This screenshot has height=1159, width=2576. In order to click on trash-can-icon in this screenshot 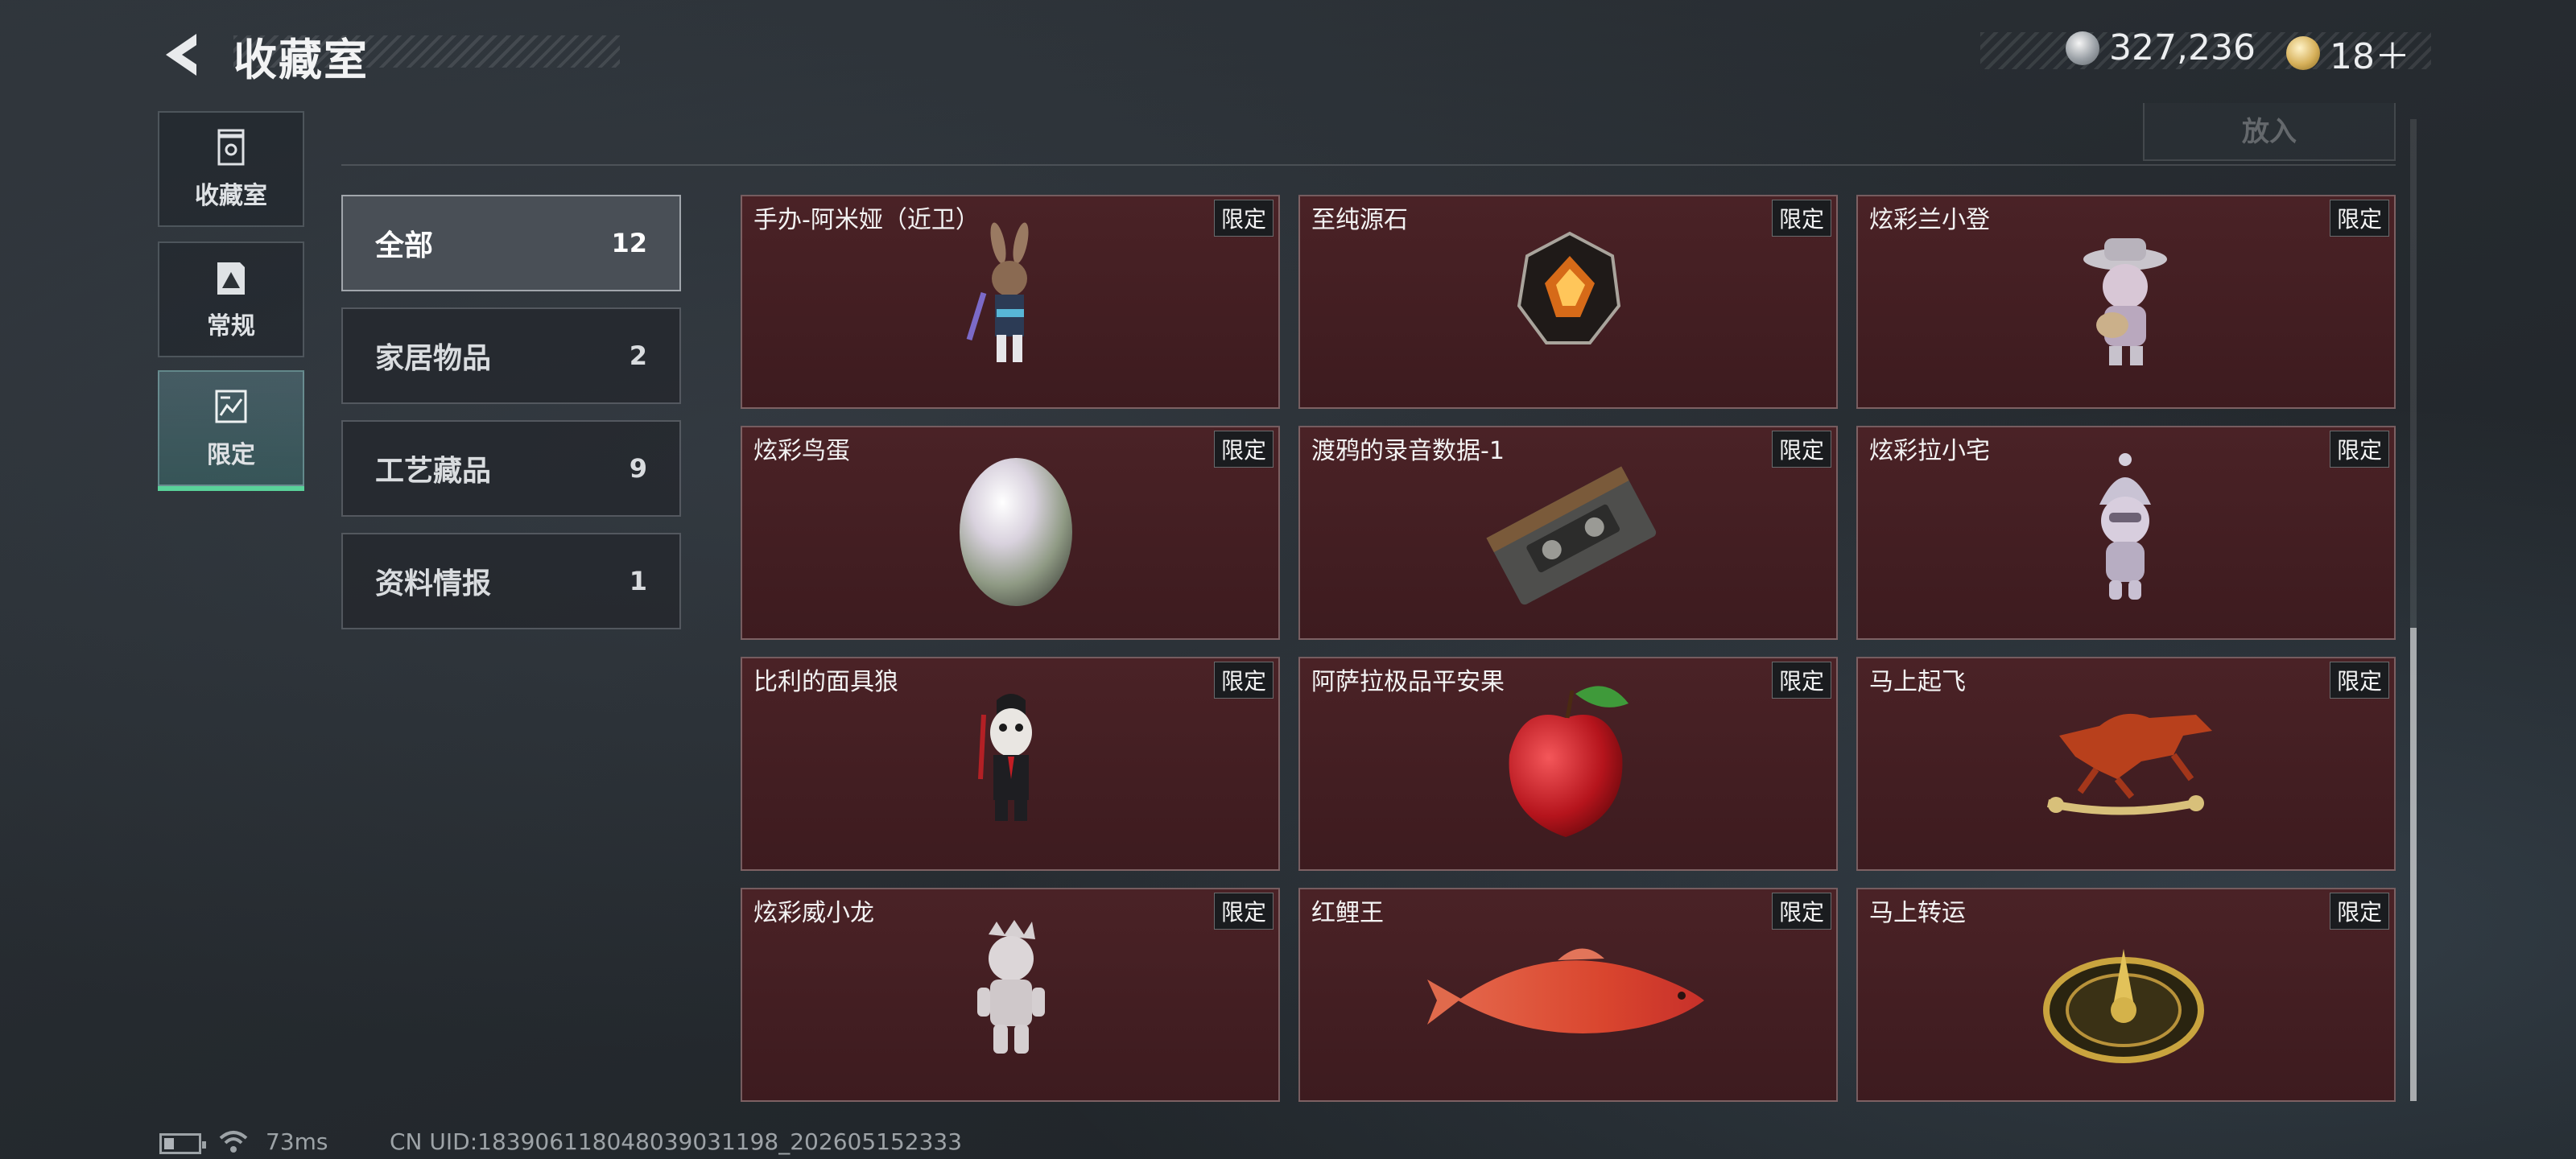, I will do `click(231, 147)`.